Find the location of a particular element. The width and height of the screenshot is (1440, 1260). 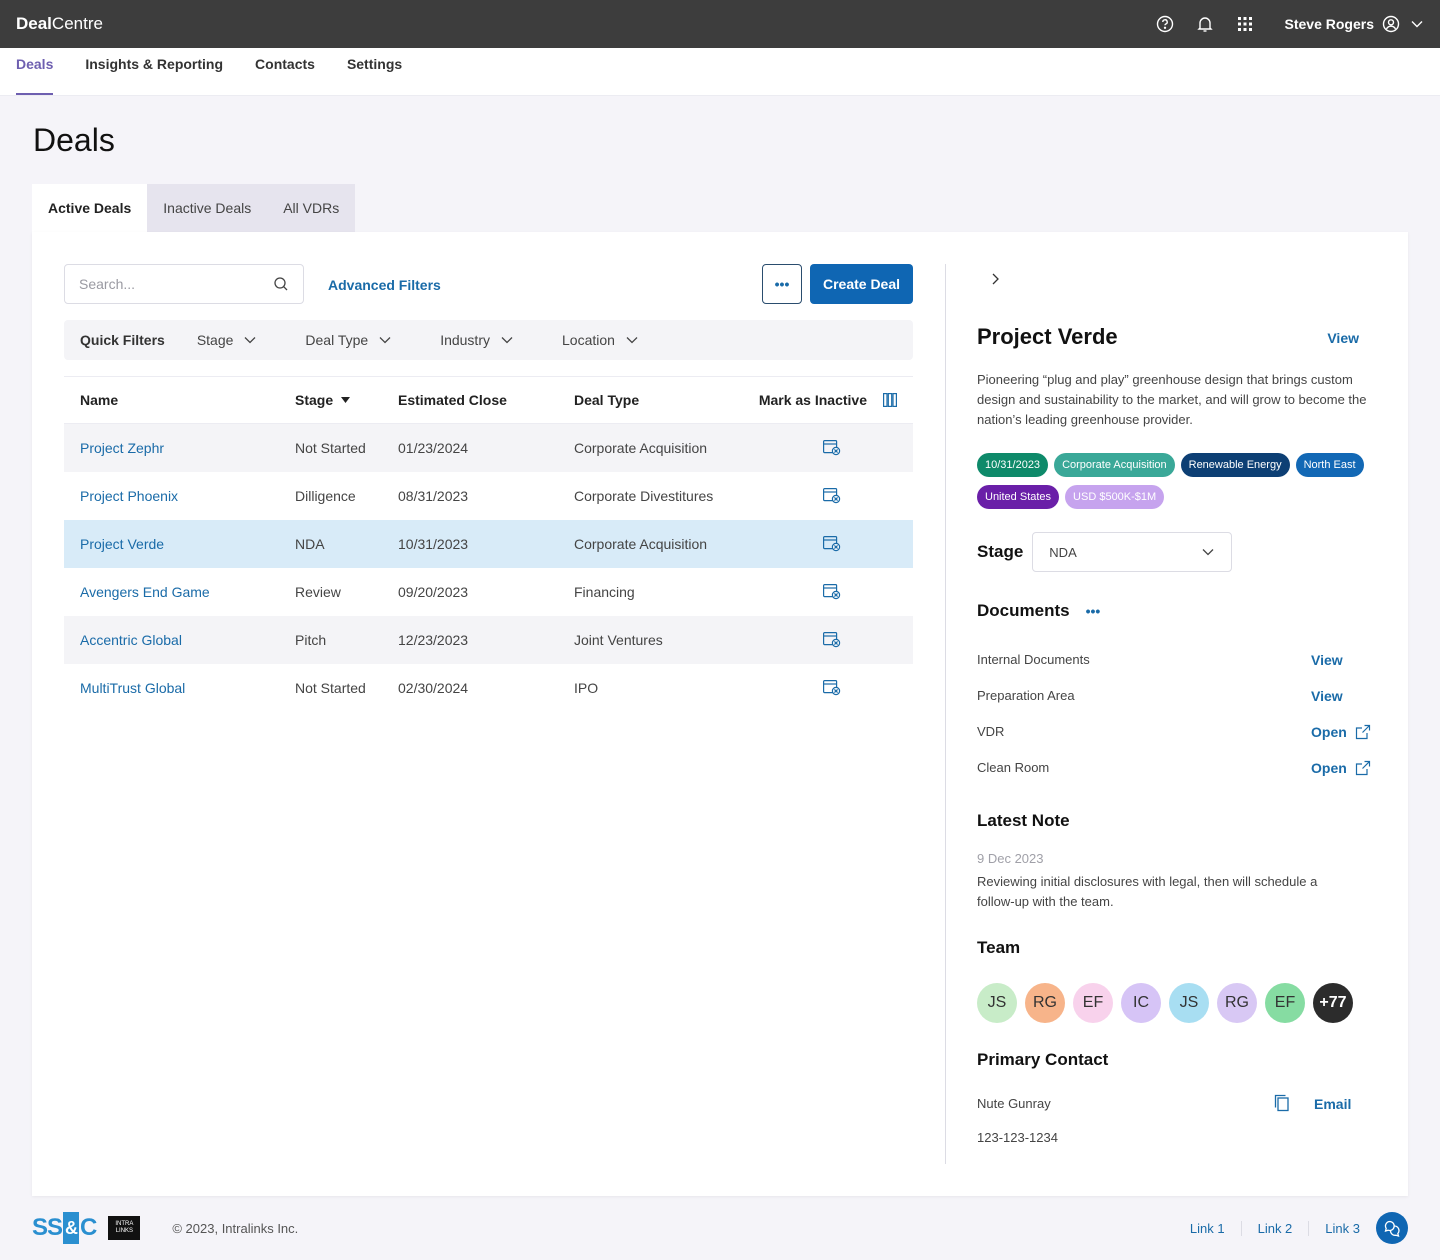

deal-name-link: Project Phoenix is located at coordinates (129, 496).